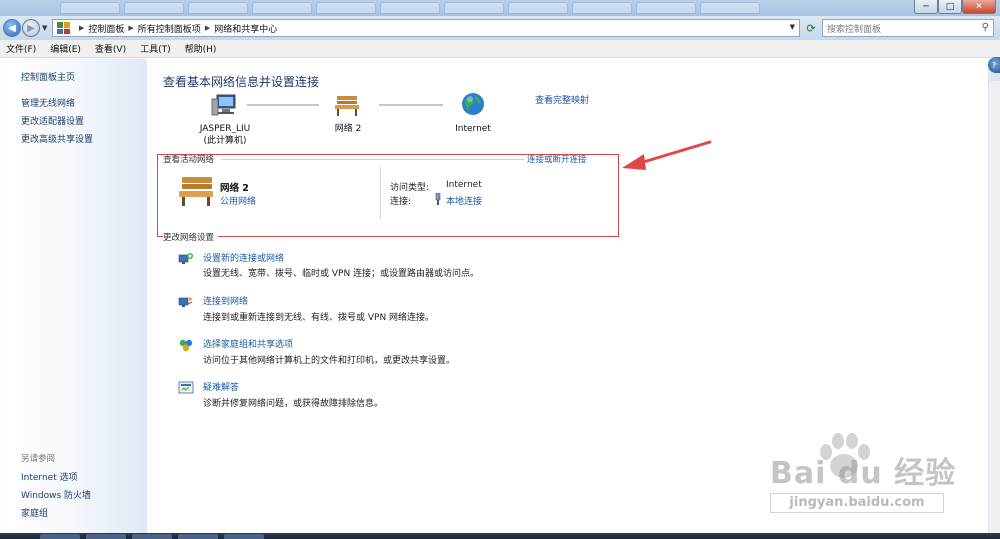  I want to click on history-dropdown-icon: ▼, so click(44, 28).